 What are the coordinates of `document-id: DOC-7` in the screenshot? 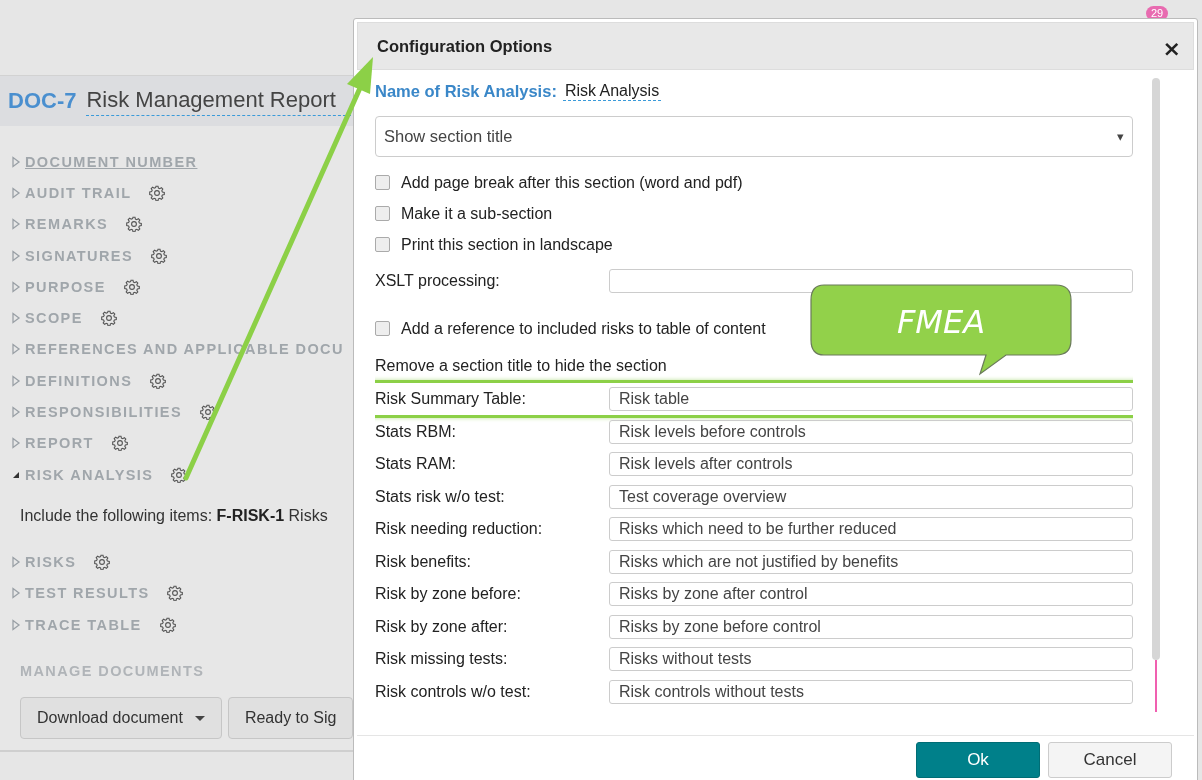 It's located at (42, 101).